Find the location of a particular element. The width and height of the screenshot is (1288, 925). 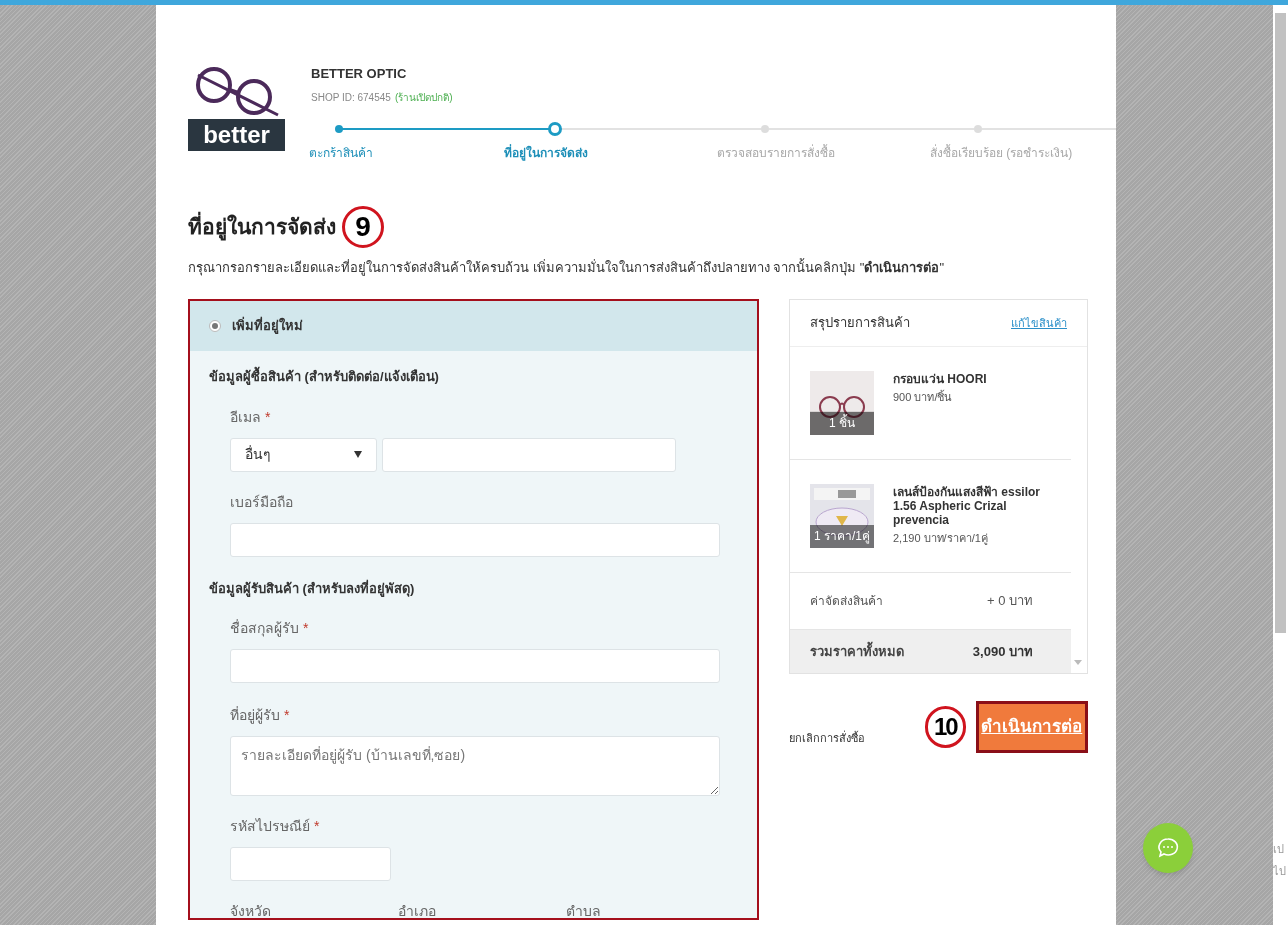

instructions-text: กรุณากรอกรายละเอียดและที่อยู่ในการจัดส่งสินค้าให้ครบถ้วน เพิ่มความมั่นใจในการส่งสินค้าถึงปลายทาง จากนั้นคลิกปุ่ม "ดำเนินการต่อ" is located at coordinates (567, 267).